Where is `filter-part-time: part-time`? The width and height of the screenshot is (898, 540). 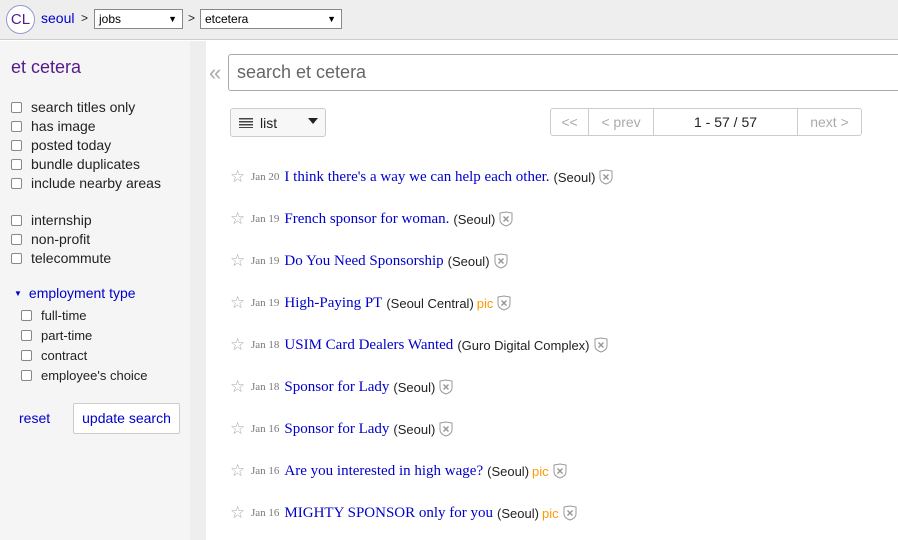 filter-part-time: part-time is located at coordinates (56, 335).